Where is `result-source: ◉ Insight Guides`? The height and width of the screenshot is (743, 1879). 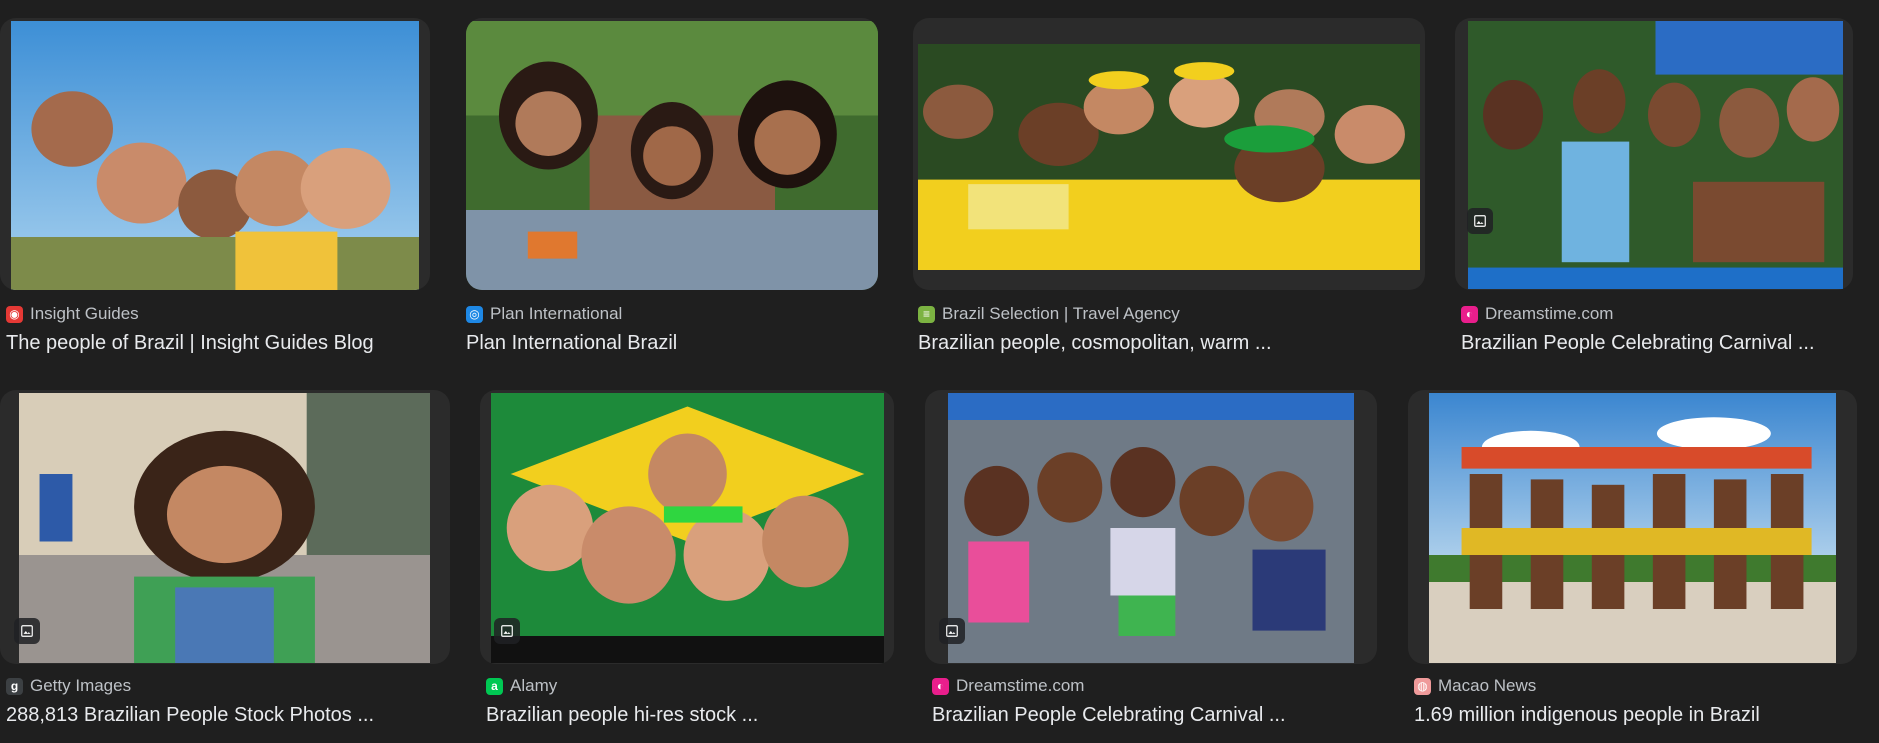 result-source: ◉ Insight Guides is located at coordinates (72, 314).